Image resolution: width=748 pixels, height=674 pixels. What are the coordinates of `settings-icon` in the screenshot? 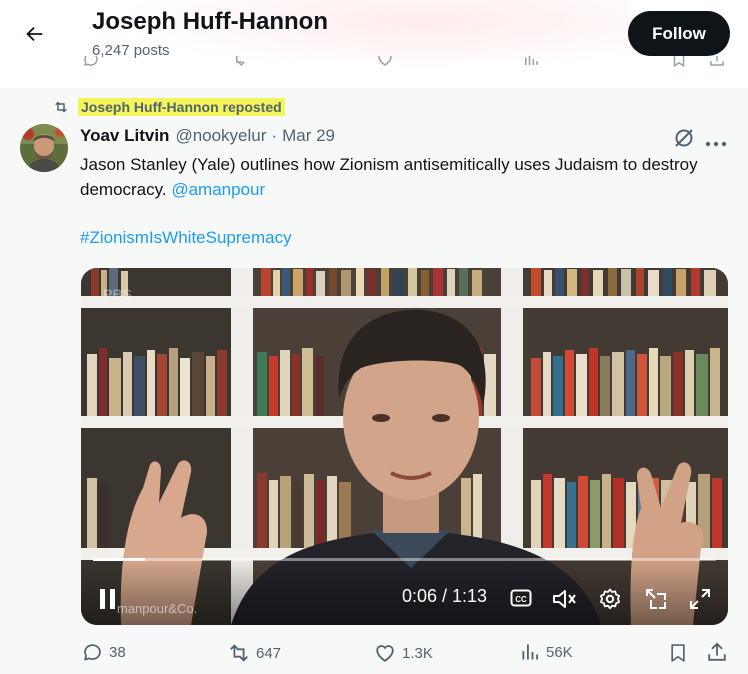 It's located at (610, 599).